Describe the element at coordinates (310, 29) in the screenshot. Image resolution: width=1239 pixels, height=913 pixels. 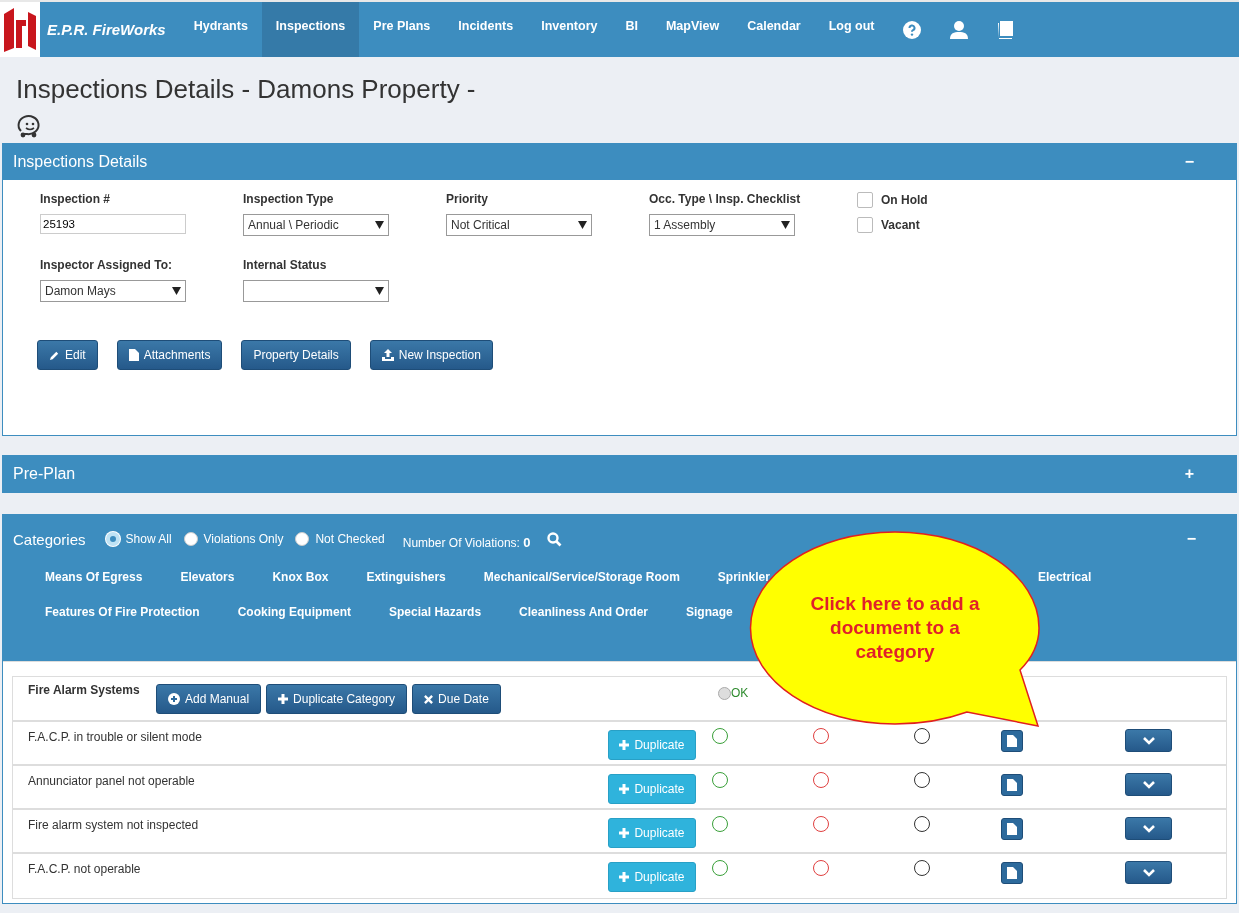
I see `nav-link: Inspections` at that location.